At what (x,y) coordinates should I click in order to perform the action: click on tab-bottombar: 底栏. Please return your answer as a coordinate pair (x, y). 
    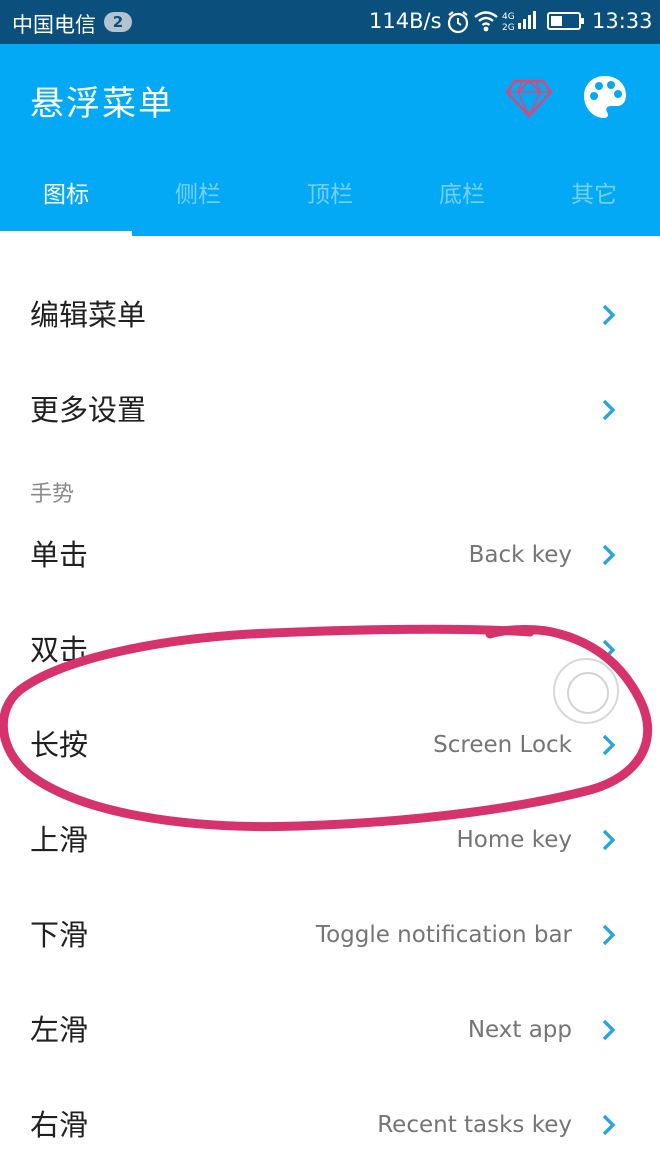
    Looking at the image, I should click on (462, 203).